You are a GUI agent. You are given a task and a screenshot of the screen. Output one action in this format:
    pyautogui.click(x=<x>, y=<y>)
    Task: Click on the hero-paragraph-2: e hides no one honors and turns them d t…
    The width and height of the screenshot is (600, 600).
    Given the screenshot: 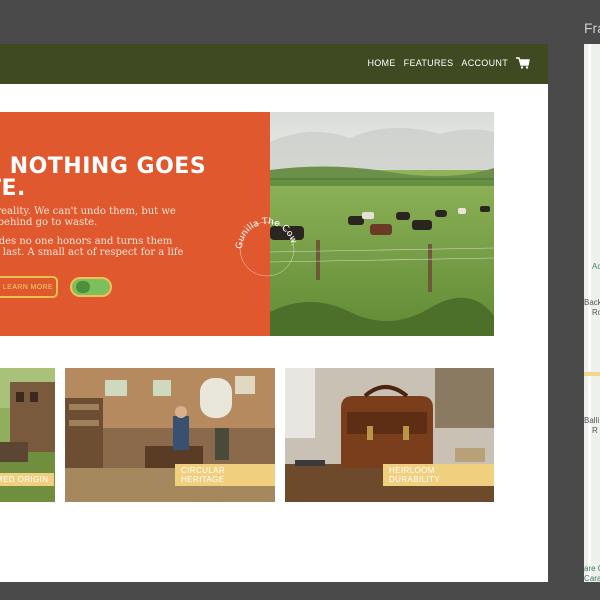 What is the action you would take?
    pyautogui.click(x=100, y=247)
    